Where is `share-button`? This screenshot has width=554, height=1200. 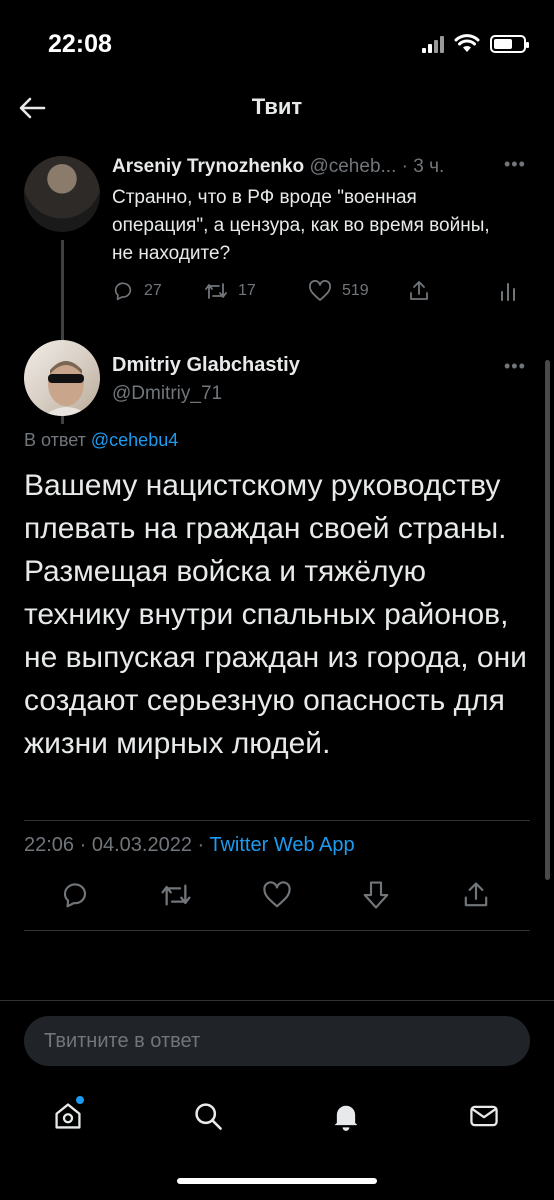 share-button is located at coordinates (476, 897).